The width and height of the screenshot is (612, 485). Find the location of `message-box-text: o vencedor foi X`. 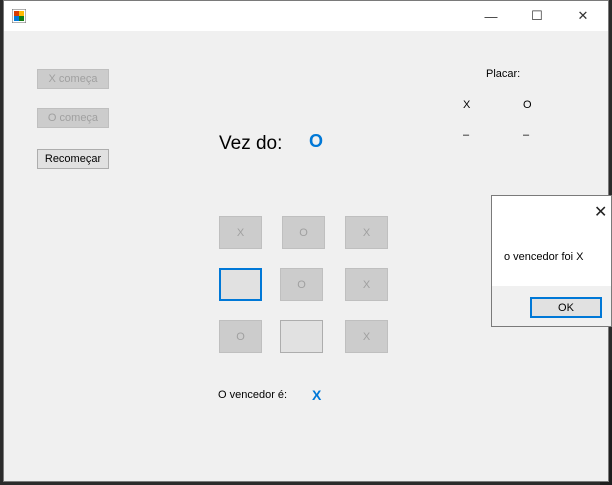

message-box-text: o vencedor foi X is located at coordinates (544, 257).